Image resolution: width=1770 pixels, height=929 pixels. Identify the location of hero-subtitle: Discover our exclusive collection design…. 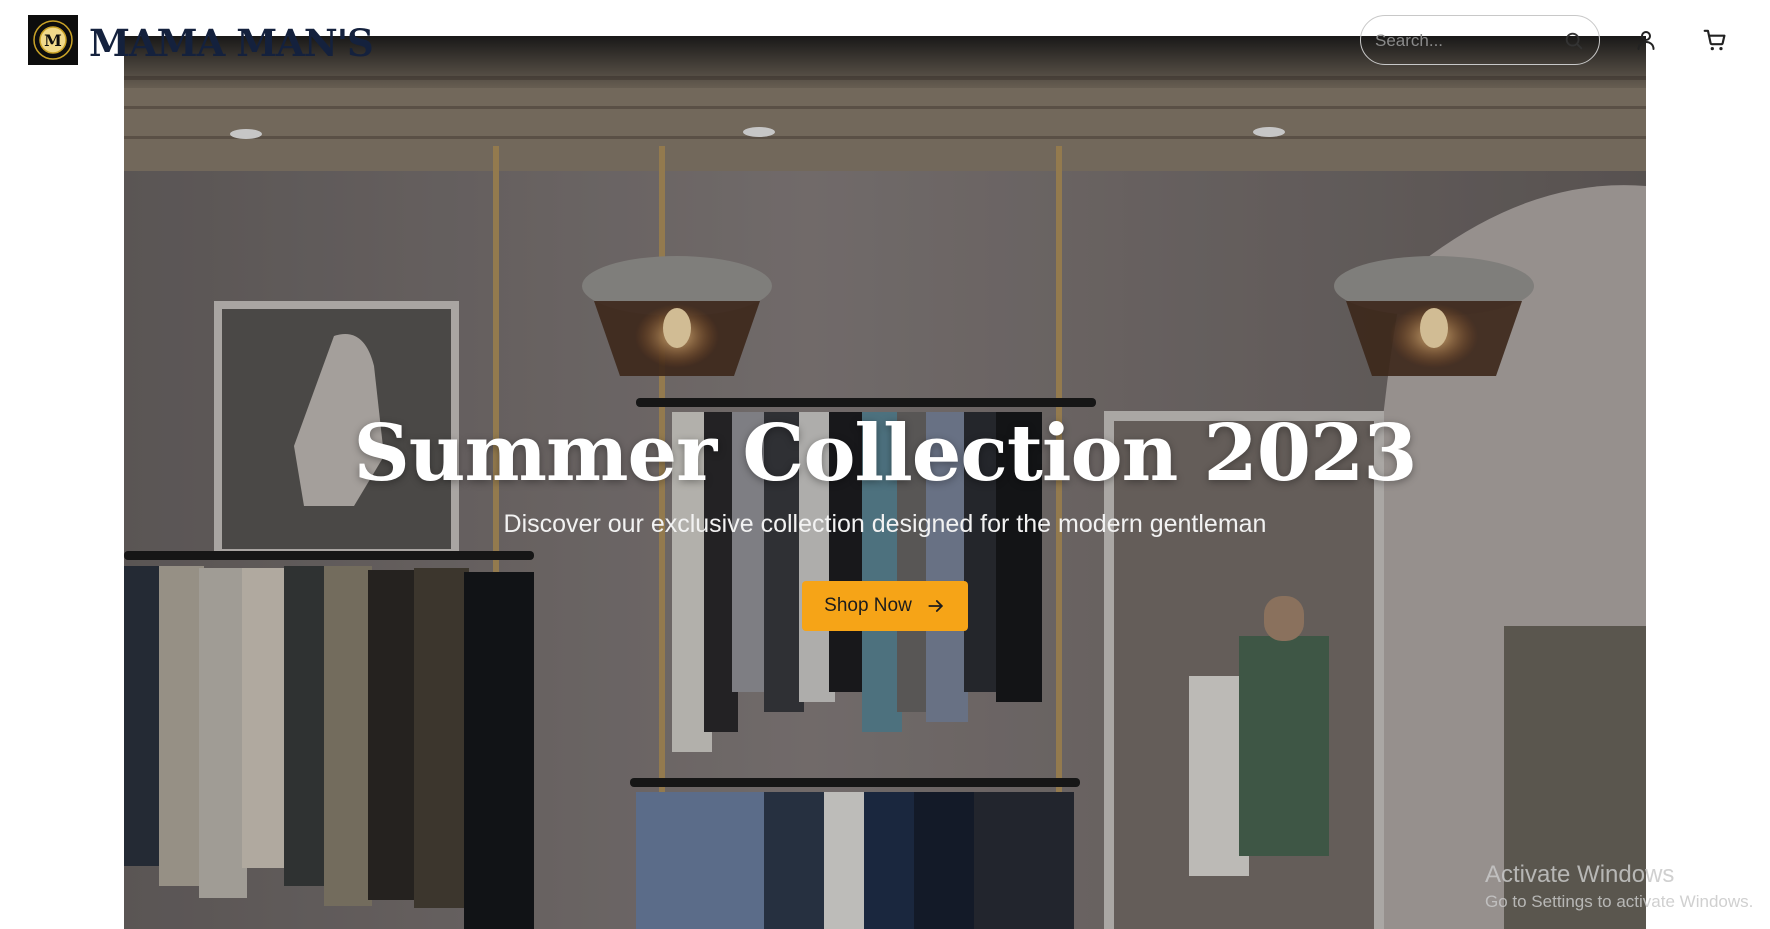
(885, 524).